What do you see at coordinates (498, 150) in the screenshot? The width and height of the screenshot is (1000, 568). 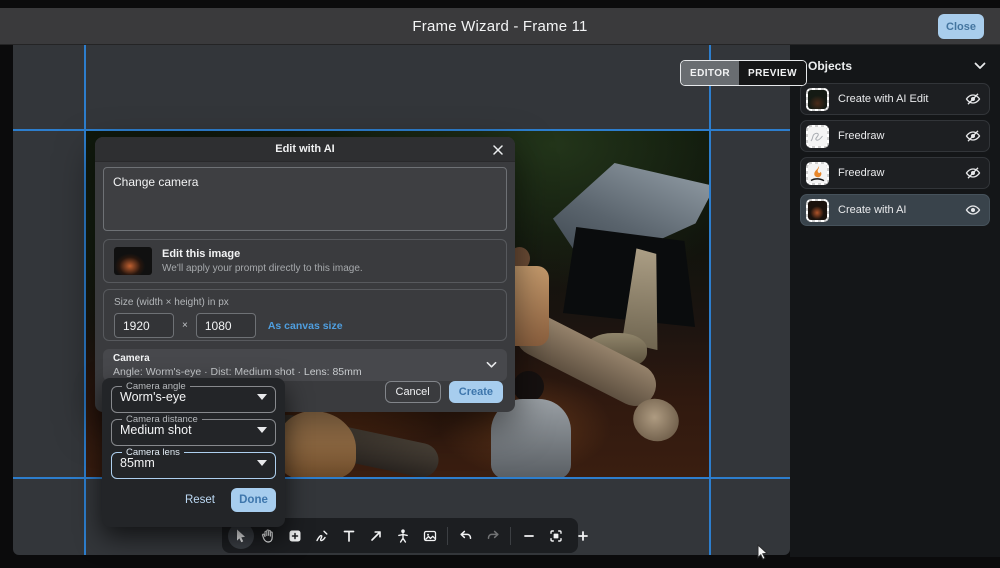 I see `close-icon` at bounding box center [498, 150].